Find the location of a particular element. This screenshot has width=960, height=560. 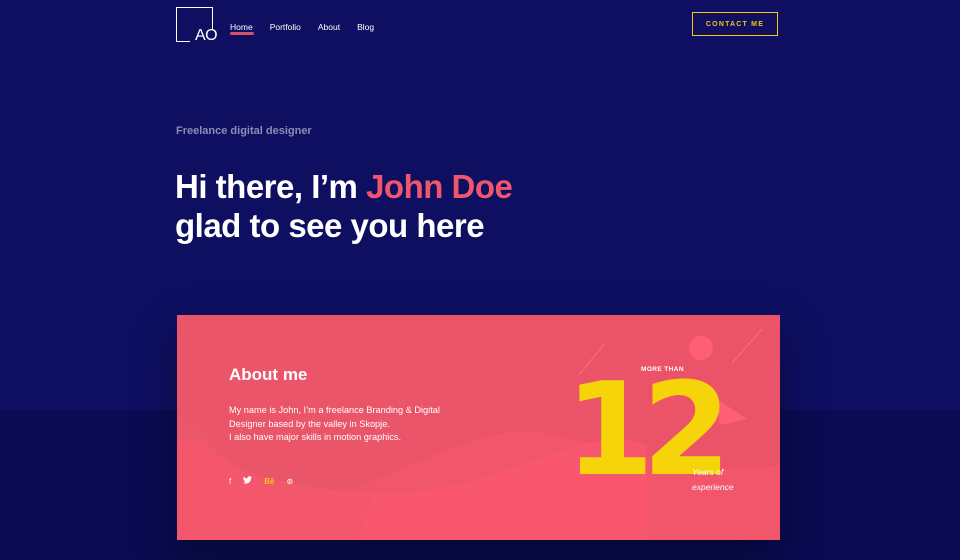

deco-triangle is located at coordinates (732, 412).